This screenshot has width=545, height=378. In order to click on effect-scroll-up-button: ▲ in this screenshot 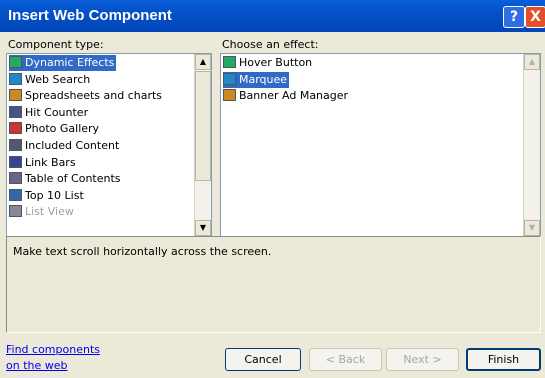, I will do `click(532, 62)`.